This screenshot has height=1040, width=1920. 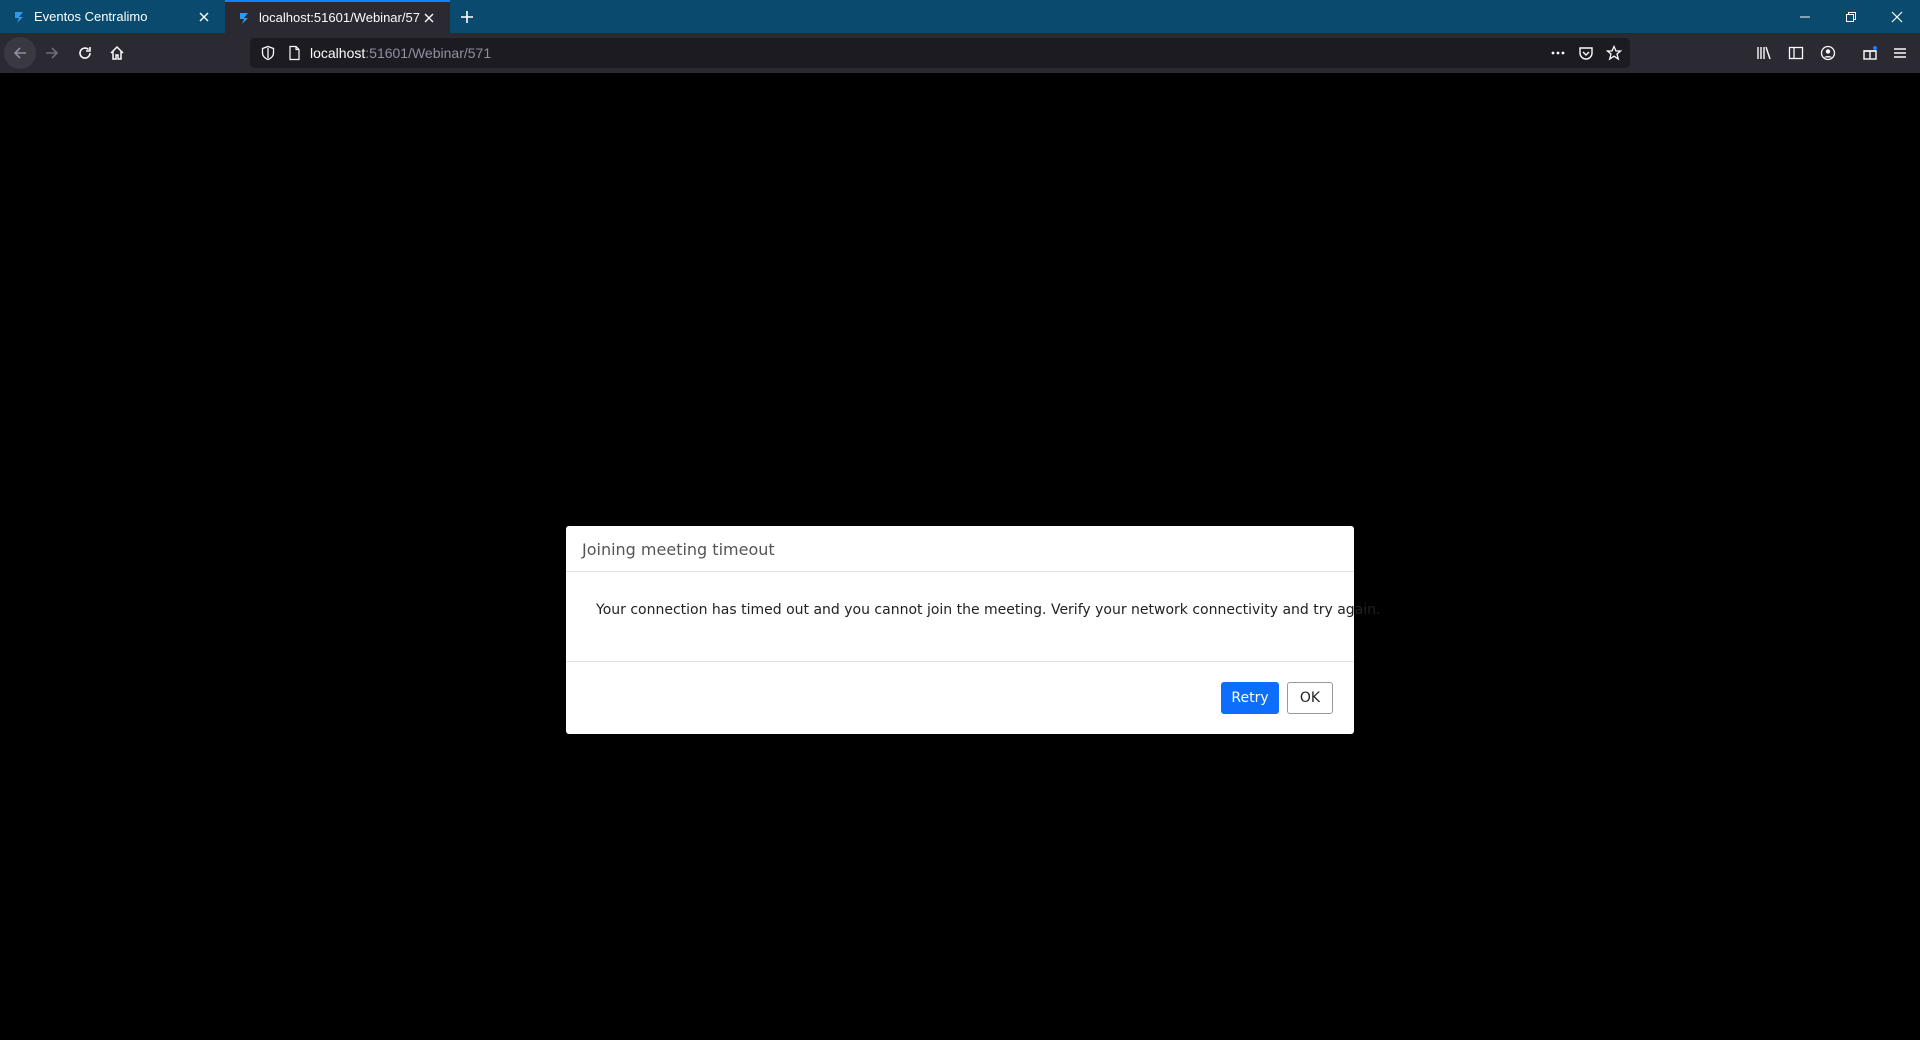 I want to click on page-info-icon, so click(x=294, y=53).